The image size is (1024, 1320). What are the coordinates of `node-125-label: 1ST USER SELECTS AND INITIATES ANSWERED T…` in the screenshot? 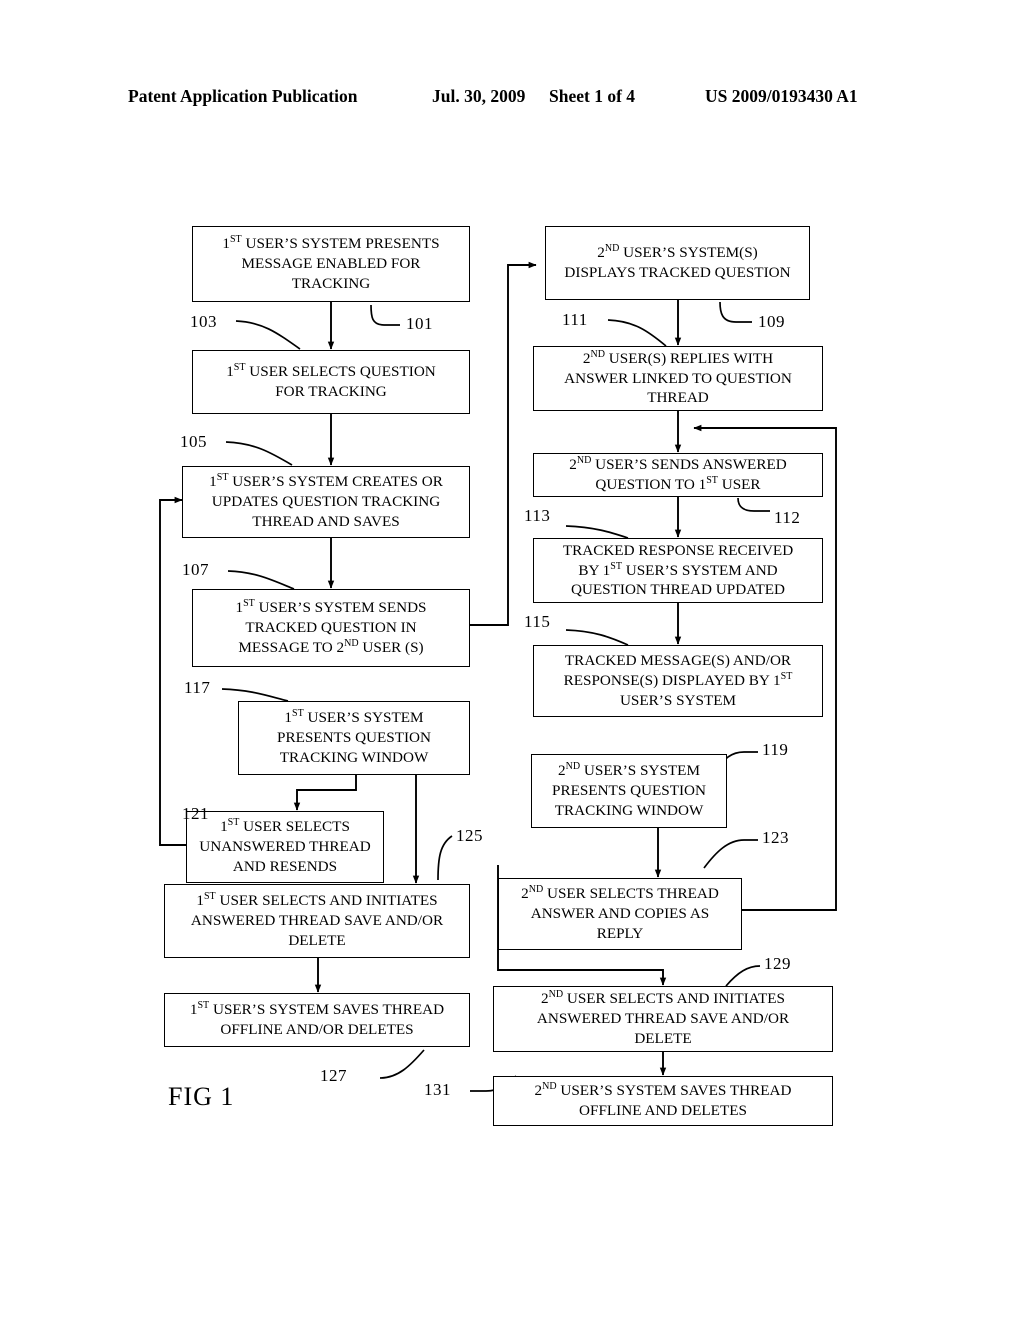 It's located at (317, 920).